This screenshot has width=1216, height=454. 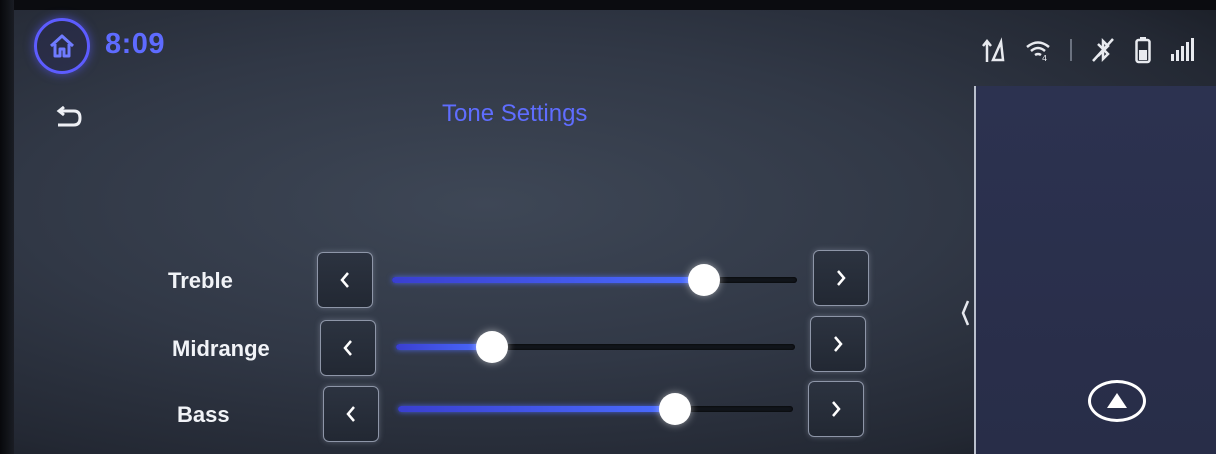 I want to click on side-panel-toggle, so click(x=965, y=313).